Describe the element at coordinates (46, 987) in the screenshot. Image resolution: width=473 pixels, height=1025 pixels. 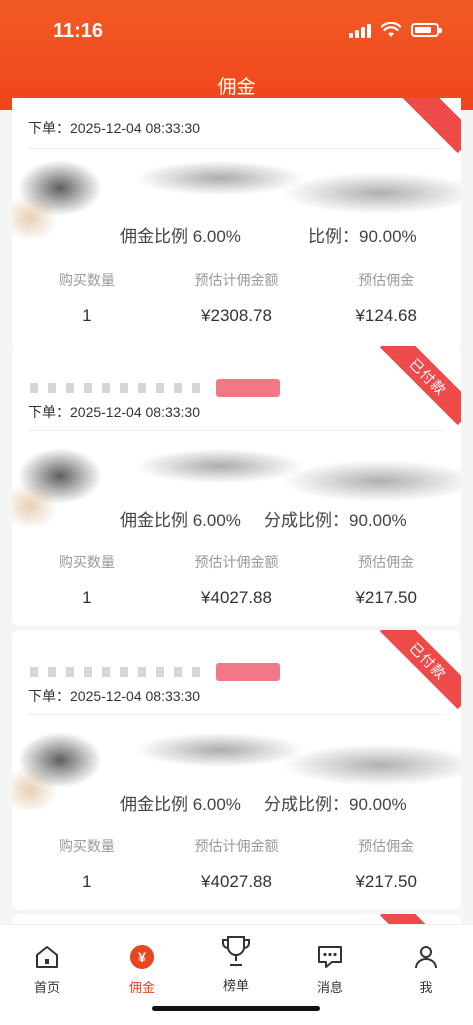
I see `tab-label: 首页` at that location.